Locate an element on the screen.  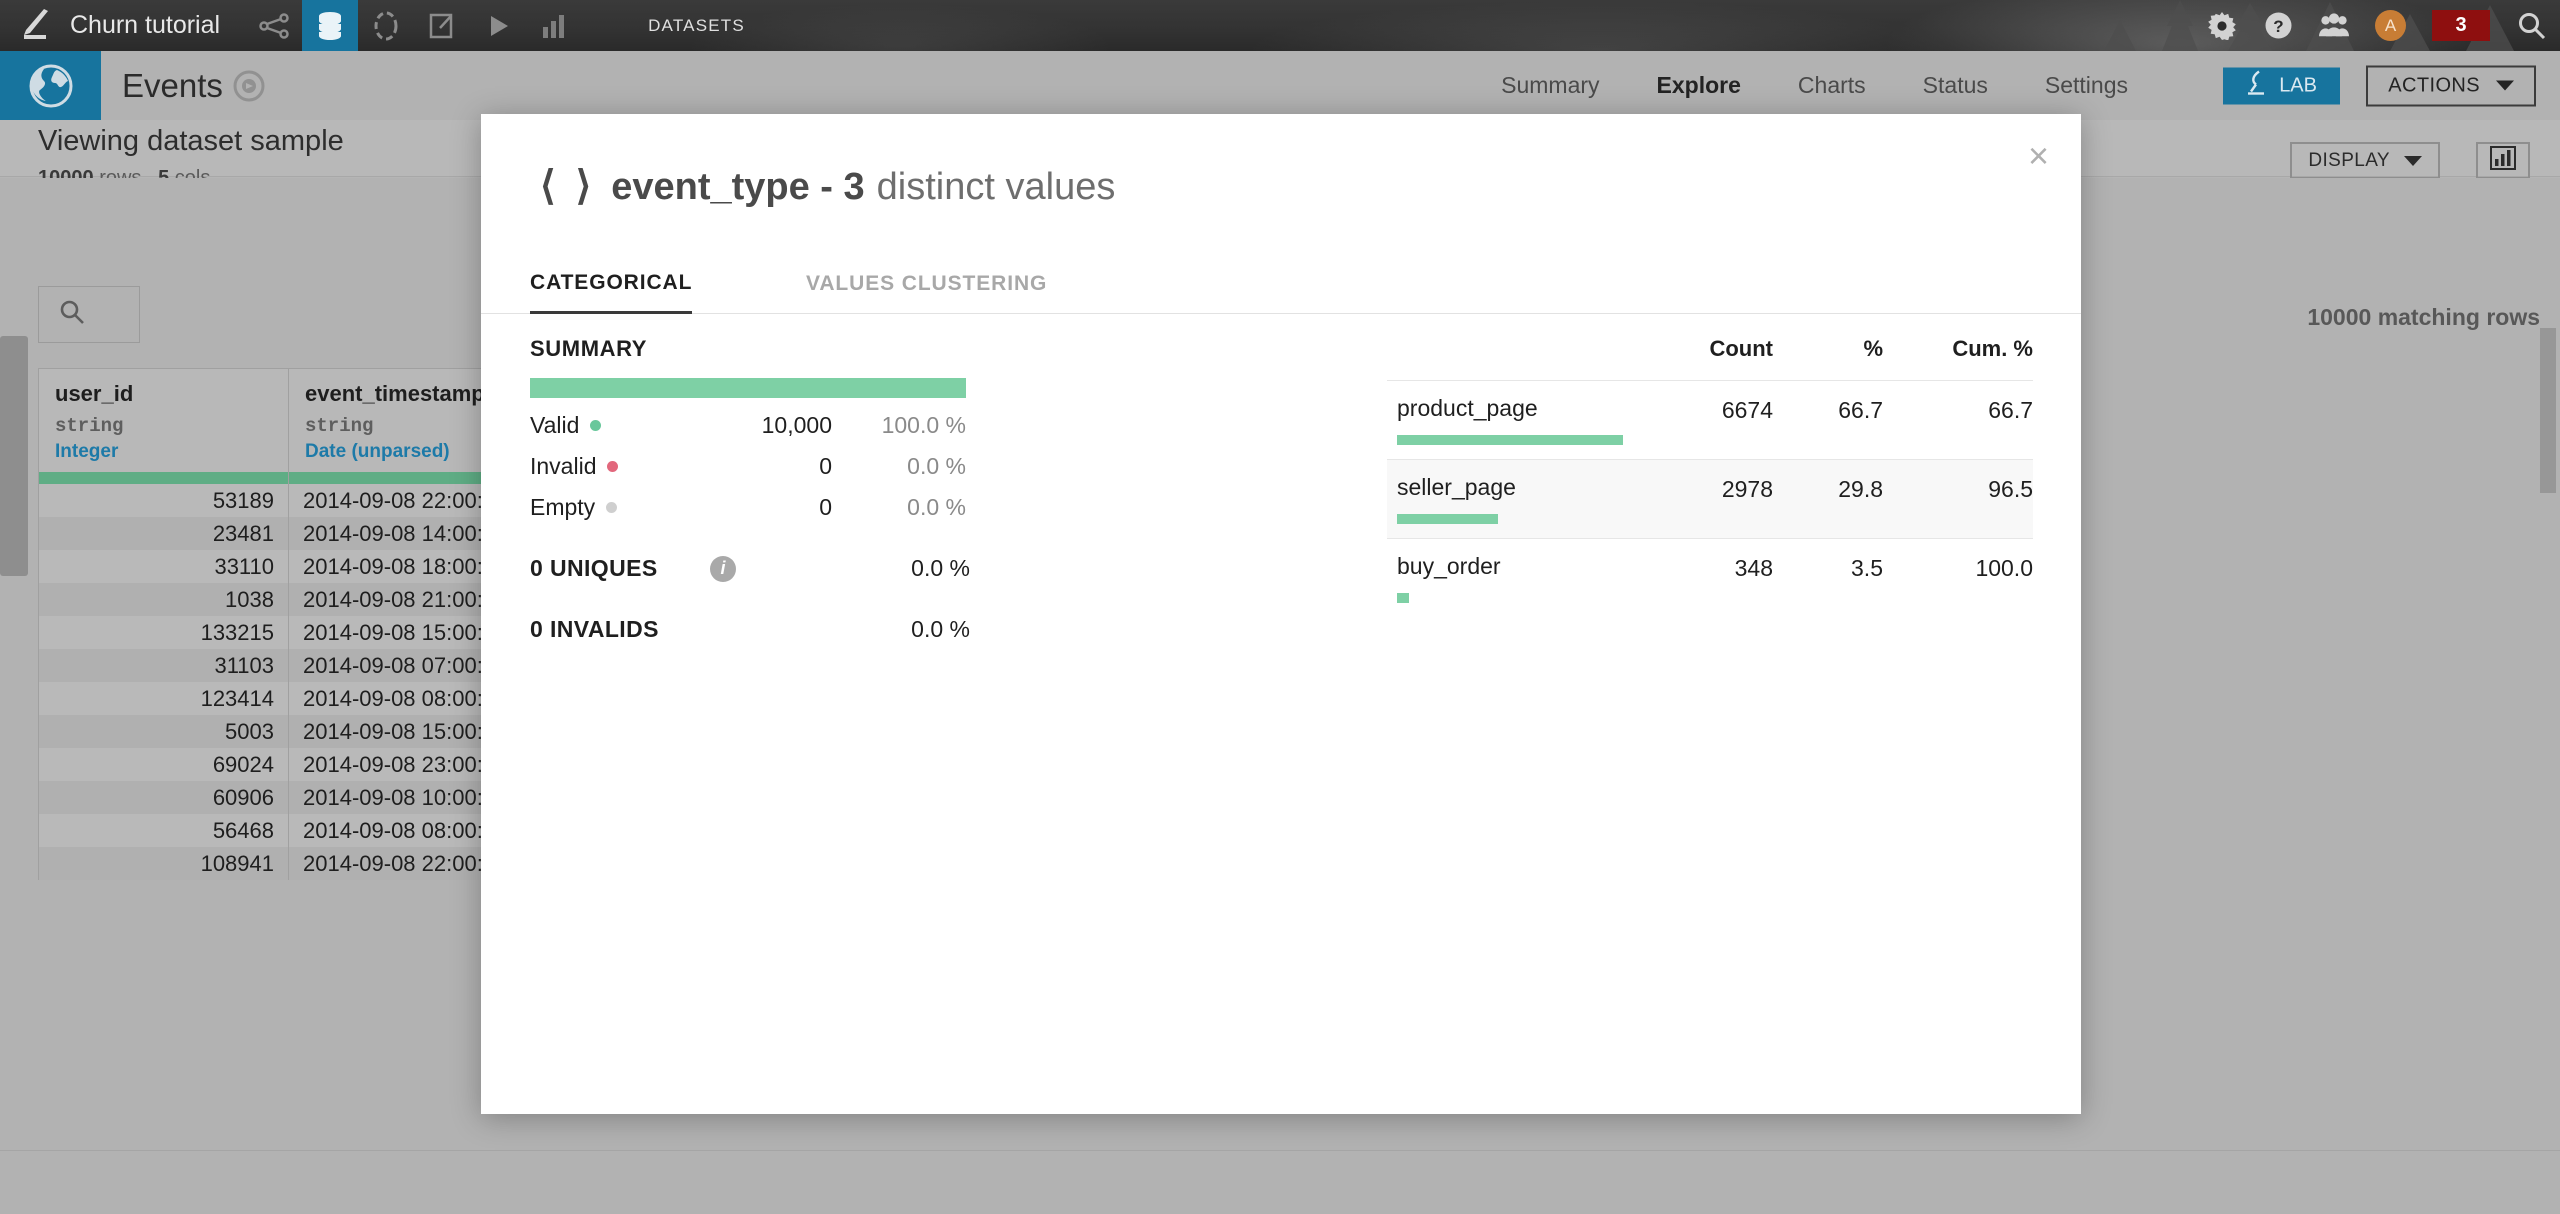
close-icon: × is located at coordinates (2038, 156).